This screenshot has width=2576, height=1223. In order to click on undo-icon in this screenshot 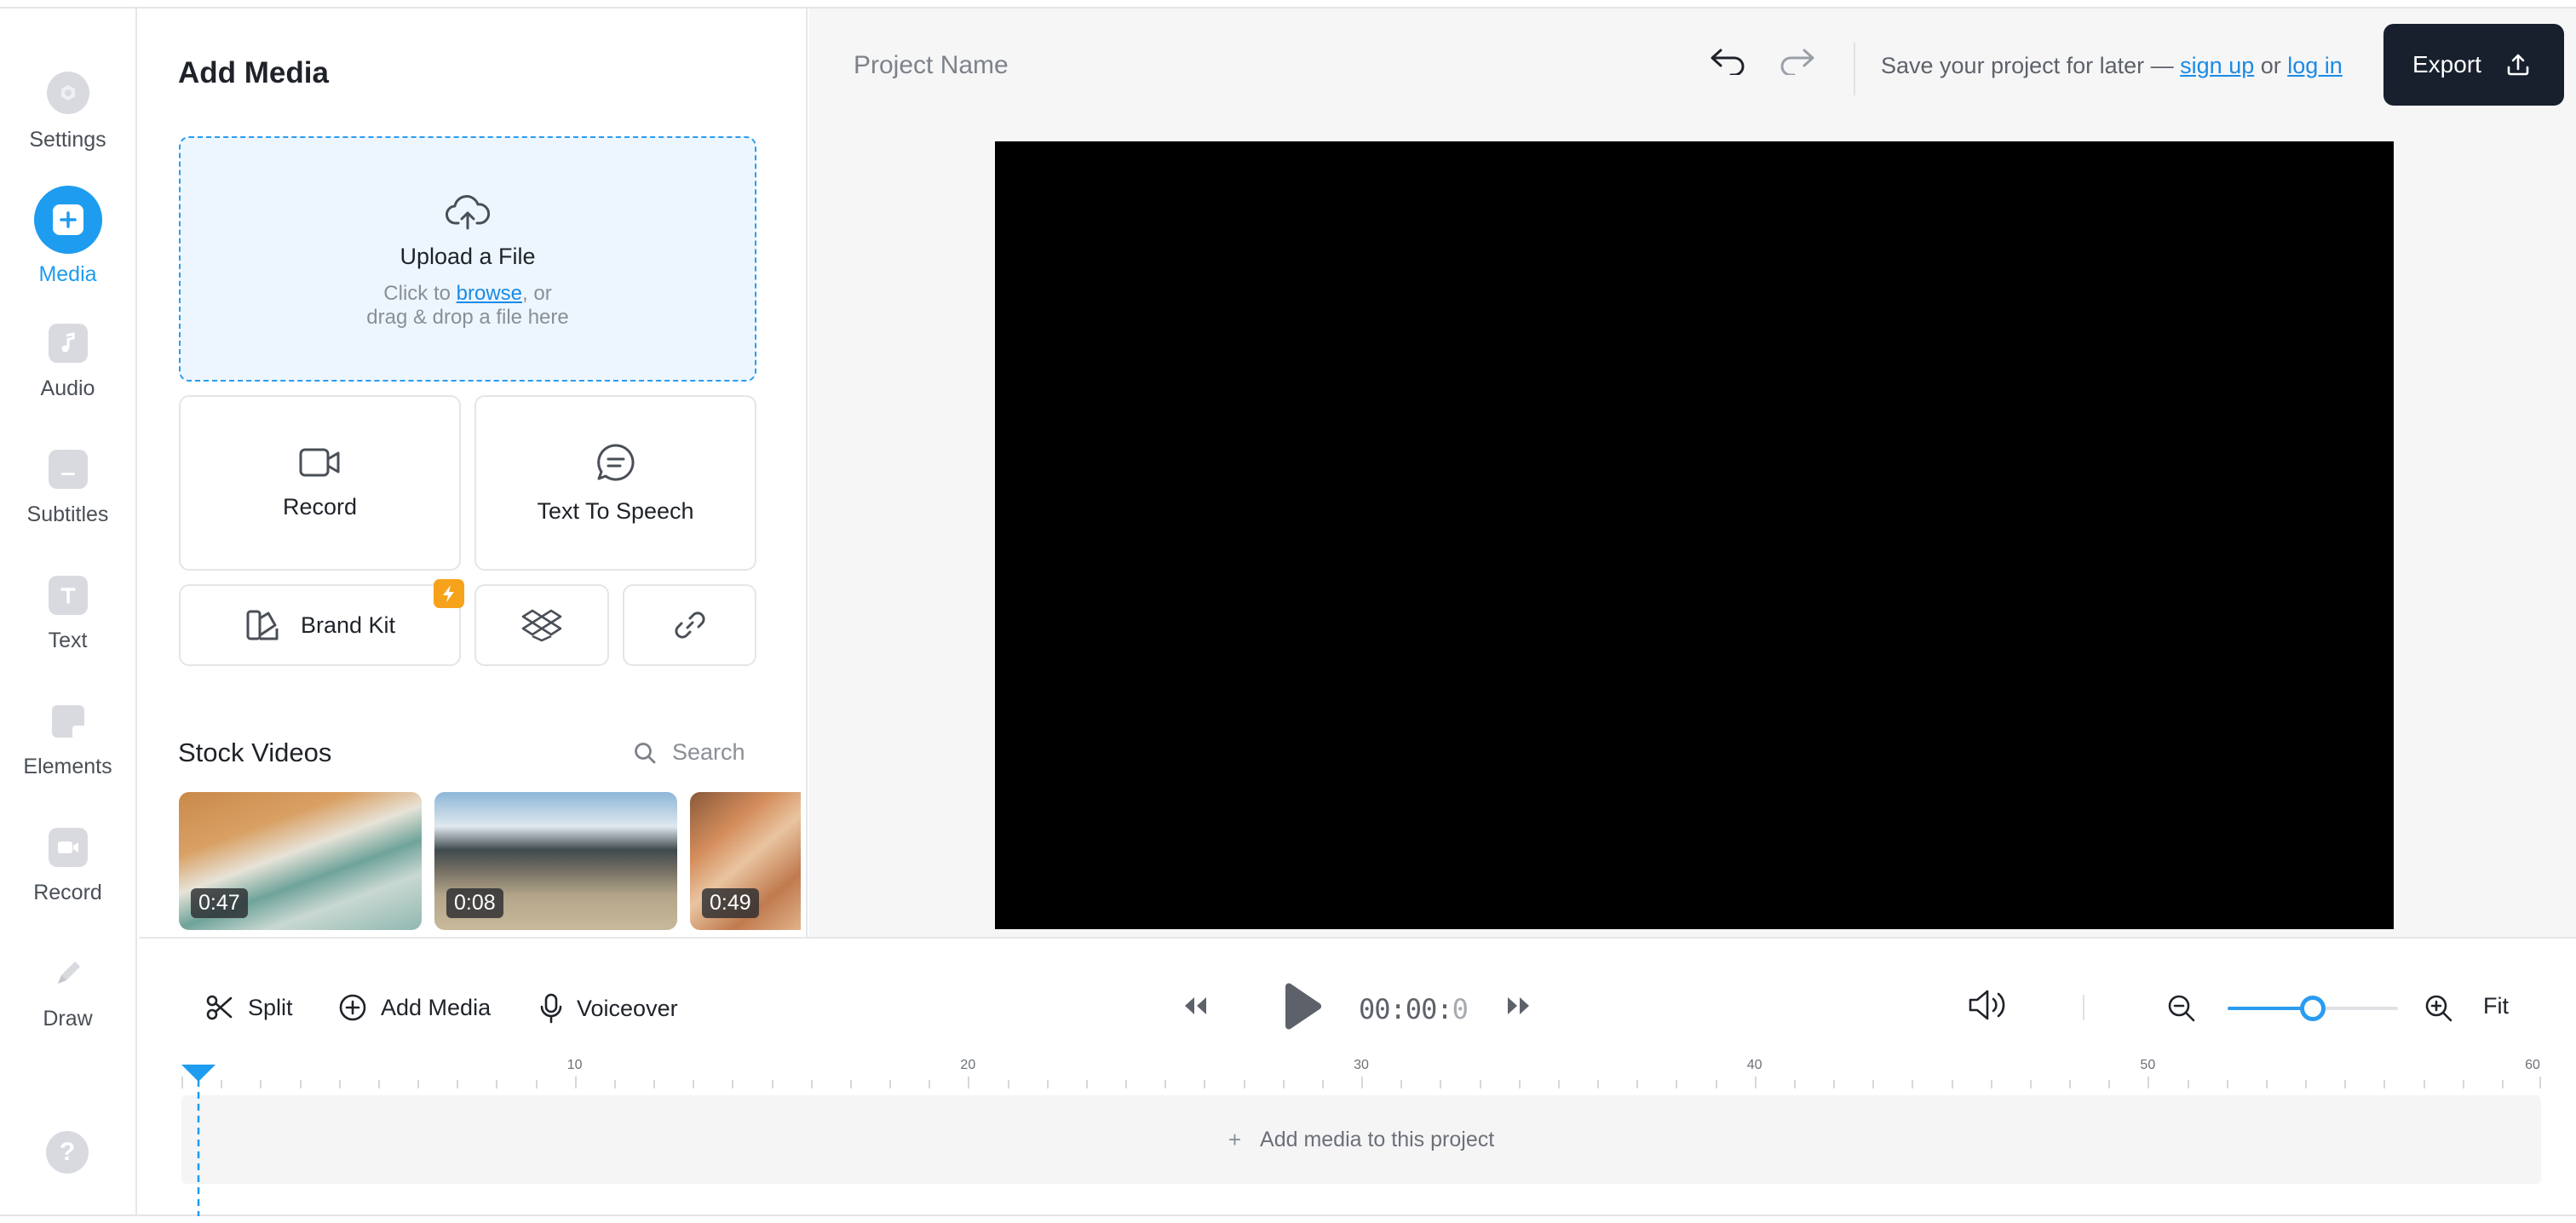, I will do `click(1726, 62)`.